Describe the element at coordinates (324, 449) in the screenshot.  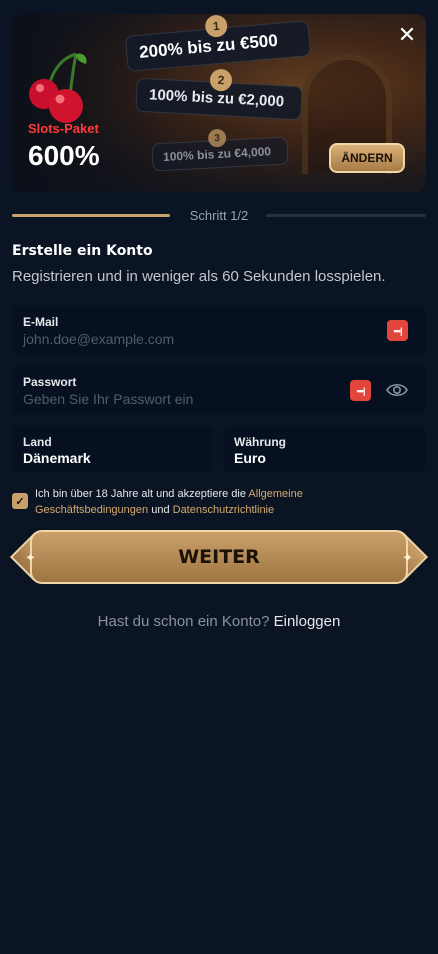
I see `currency-select: Währung Euro` at that location.